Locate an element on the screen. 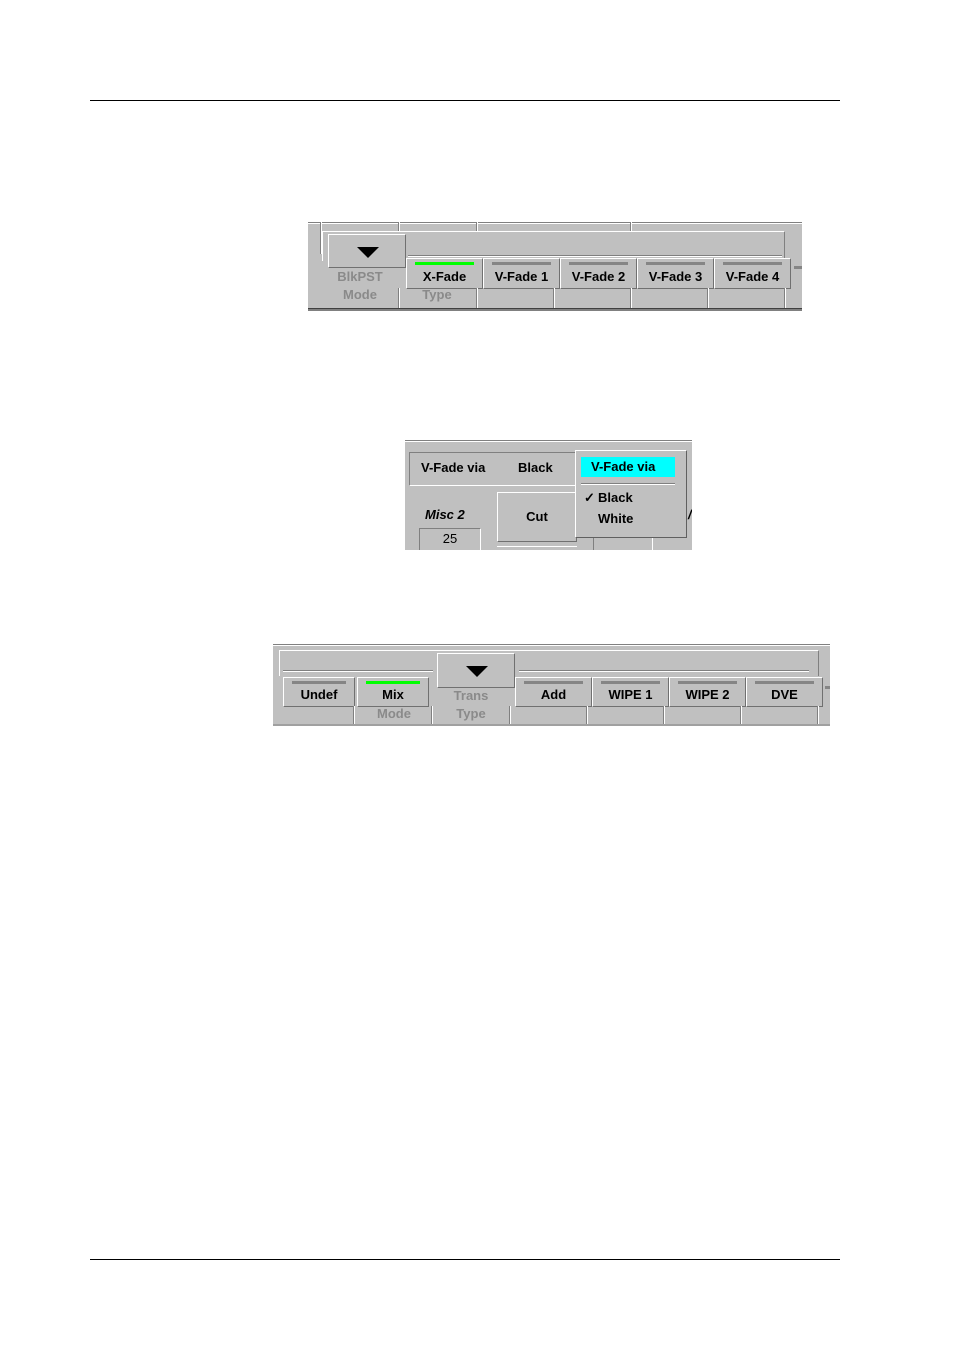 This screenshot has height=1351, width=954. undef-button: Undef is located at coordinates (319, 692).